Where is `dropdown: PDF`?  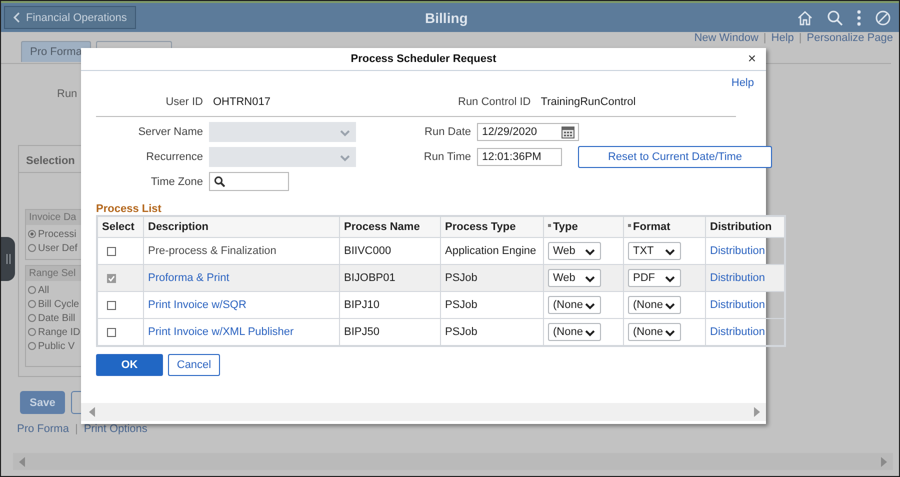
dropdown: PDF is located at coordinates (654, 278).